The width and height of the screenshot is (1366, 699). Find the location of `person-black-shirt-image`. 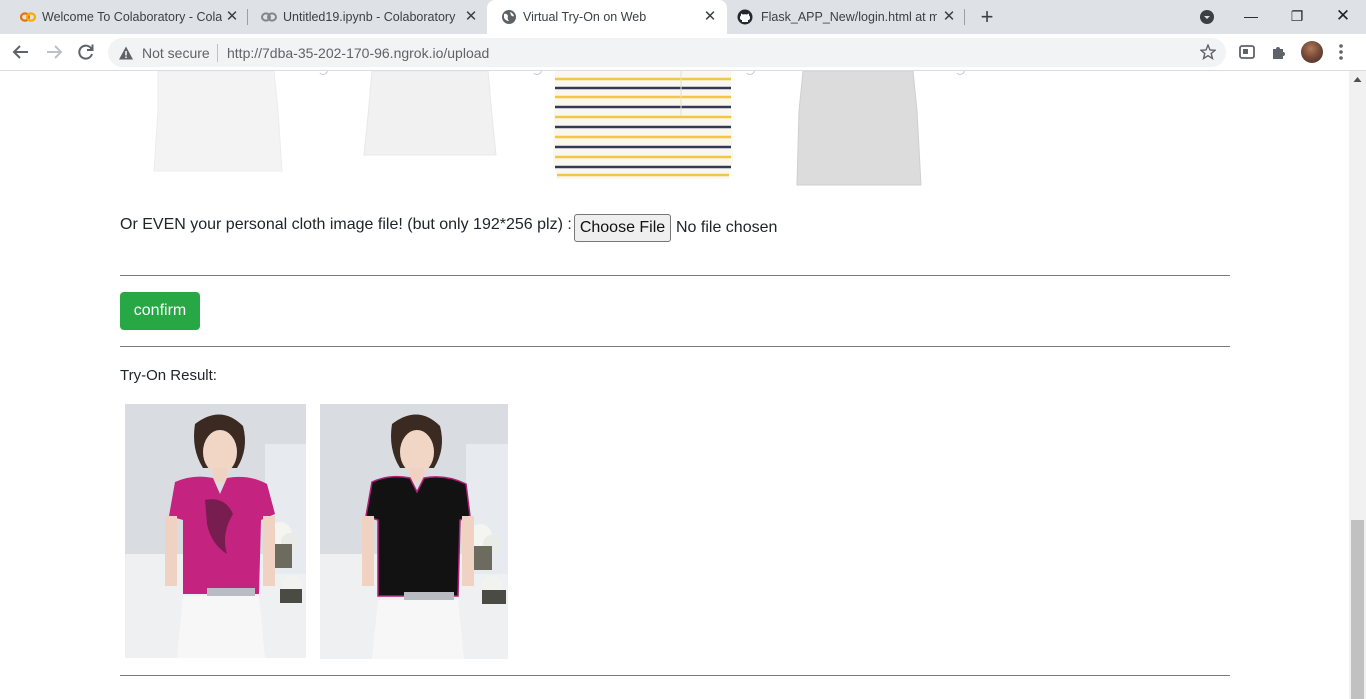

person-black-shirt-image is located at coordinates (414, 531).